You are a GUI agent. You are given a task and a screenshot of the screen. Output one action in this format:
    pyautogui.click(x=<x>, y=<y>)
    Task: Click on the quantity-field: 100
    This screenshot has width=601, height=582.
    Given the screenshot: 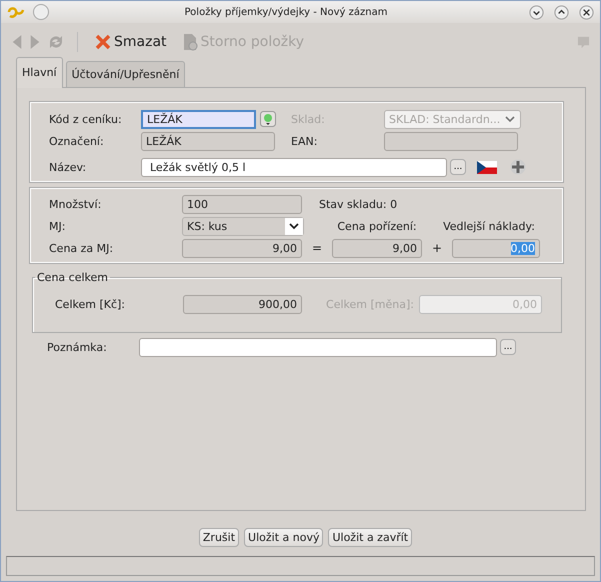 What is the action you would take?
    pyautogui.click(x=242, y=204)
    